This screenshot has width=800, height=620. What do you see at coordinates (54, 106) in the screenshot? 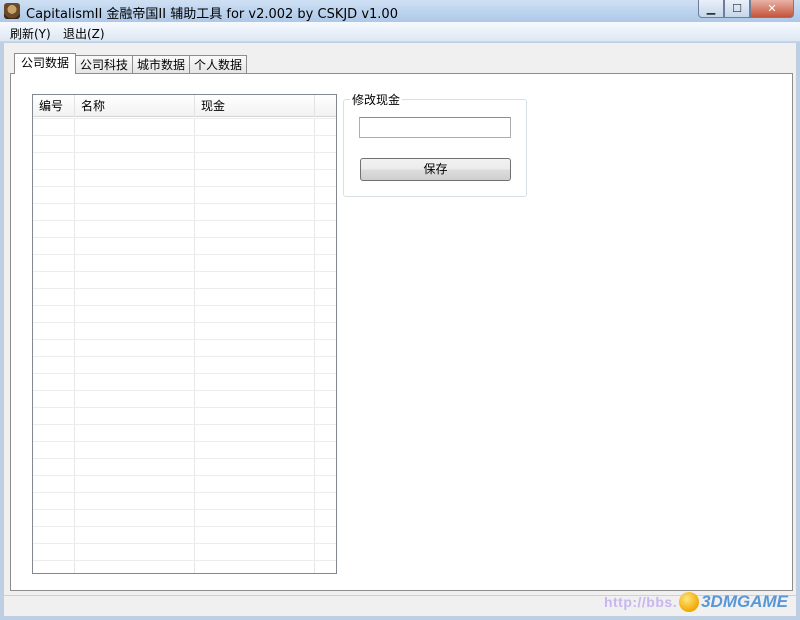
I see `column-header-id: 编号` at bounding box center [54, 106].